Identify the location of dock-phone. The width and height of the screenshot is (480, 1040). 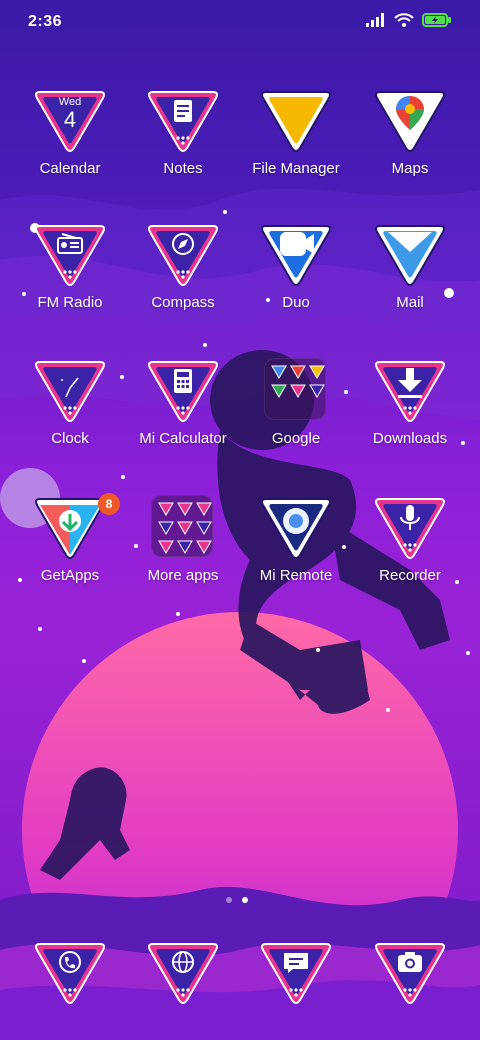
(70, 980).